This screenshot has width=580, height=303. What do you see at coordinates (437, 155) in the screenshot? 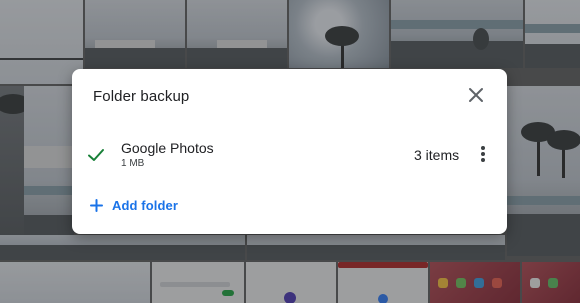
I see `folder-item-count: 3 items` at bounding box center [437, 155].